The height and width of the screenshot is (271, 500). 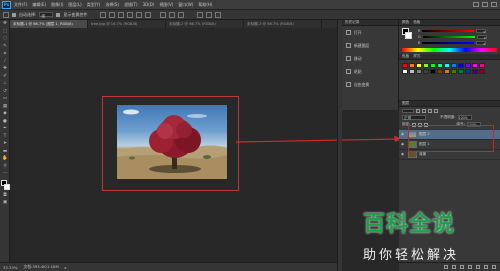 I want to click on background-color-icon, so click(x=6, y=186).